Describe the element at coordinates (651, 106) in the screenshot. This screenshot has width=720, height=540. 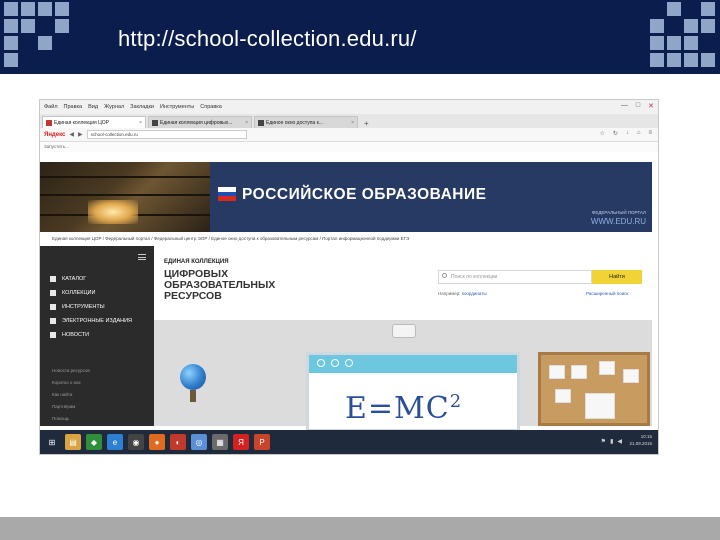
I see `close-window-button: ✕` at that location.